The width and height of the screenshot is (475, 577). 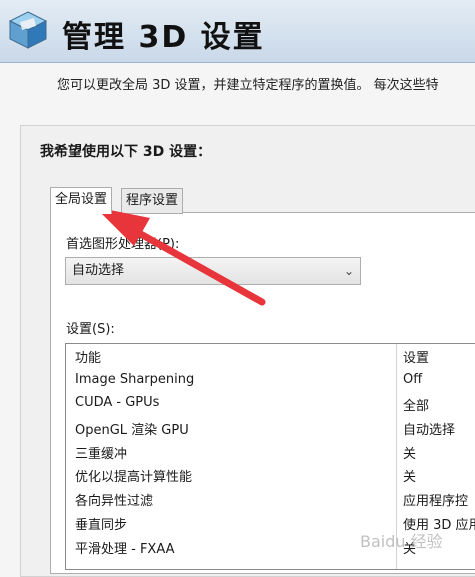 I want to click on feature-name: OpenGL 渲染 GPU, so click(x=132, y=430).